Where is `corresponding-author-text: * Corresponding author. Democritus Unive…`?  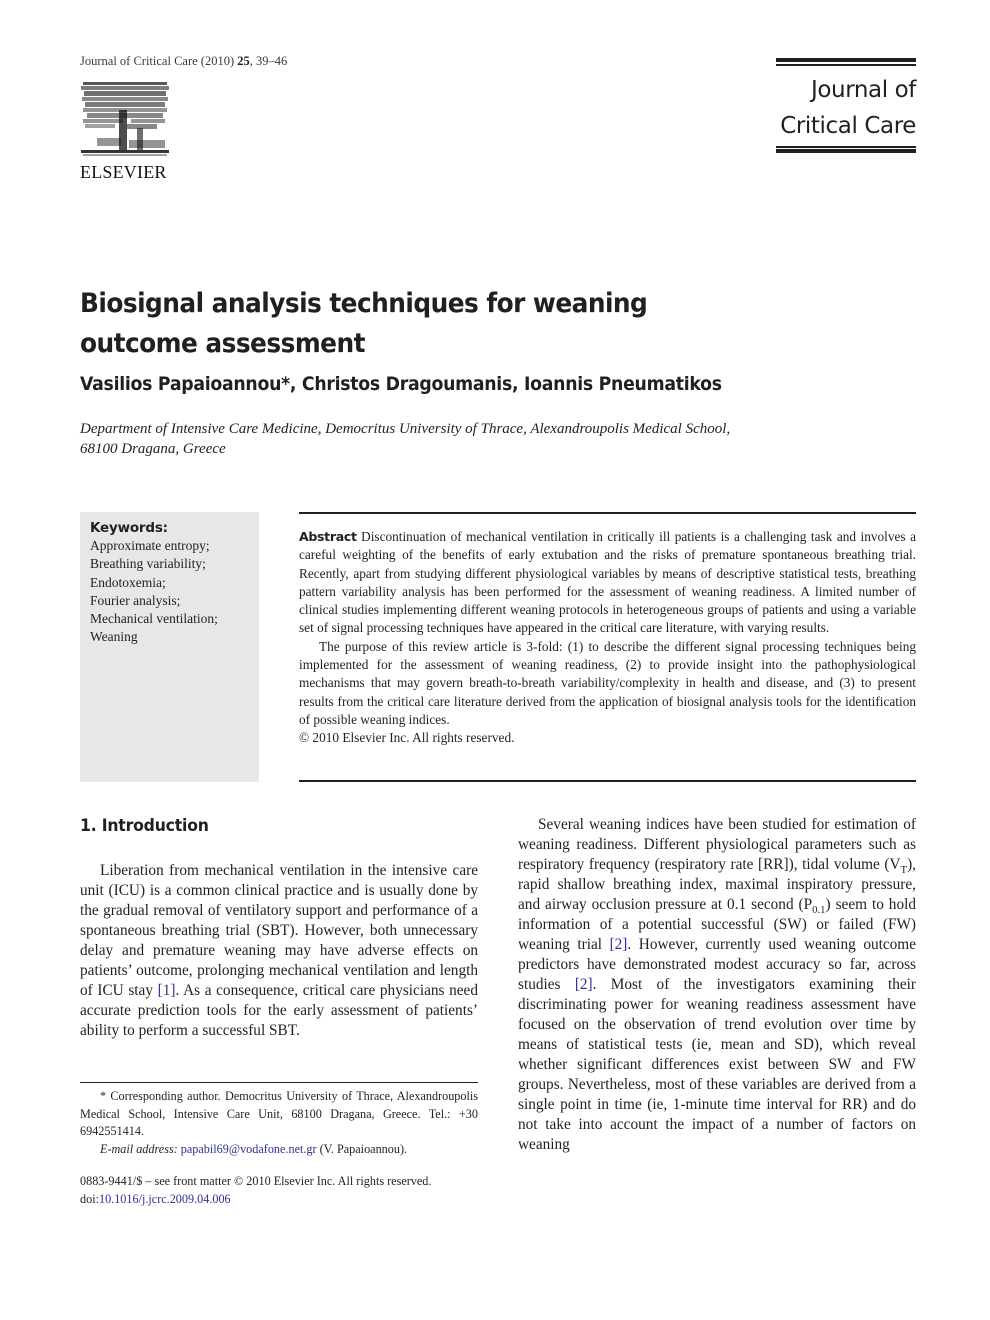 corresponding-author-text: * Corresponding author. Democritus Unive… is located at coordinates (279, 1113).